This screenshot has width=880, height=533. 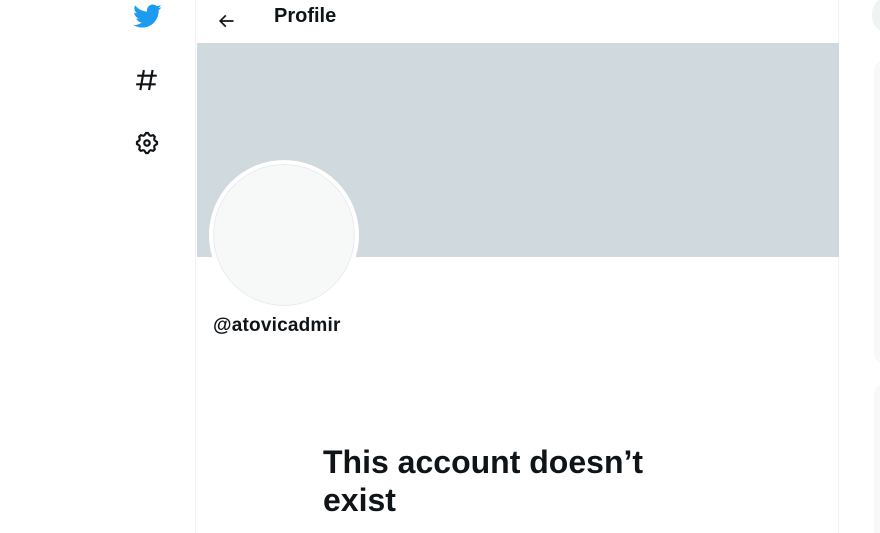 What do you see at coordinates (147, 80) in the screenshot?
I see `hashtag-icon` at bounding box center [147, 80].